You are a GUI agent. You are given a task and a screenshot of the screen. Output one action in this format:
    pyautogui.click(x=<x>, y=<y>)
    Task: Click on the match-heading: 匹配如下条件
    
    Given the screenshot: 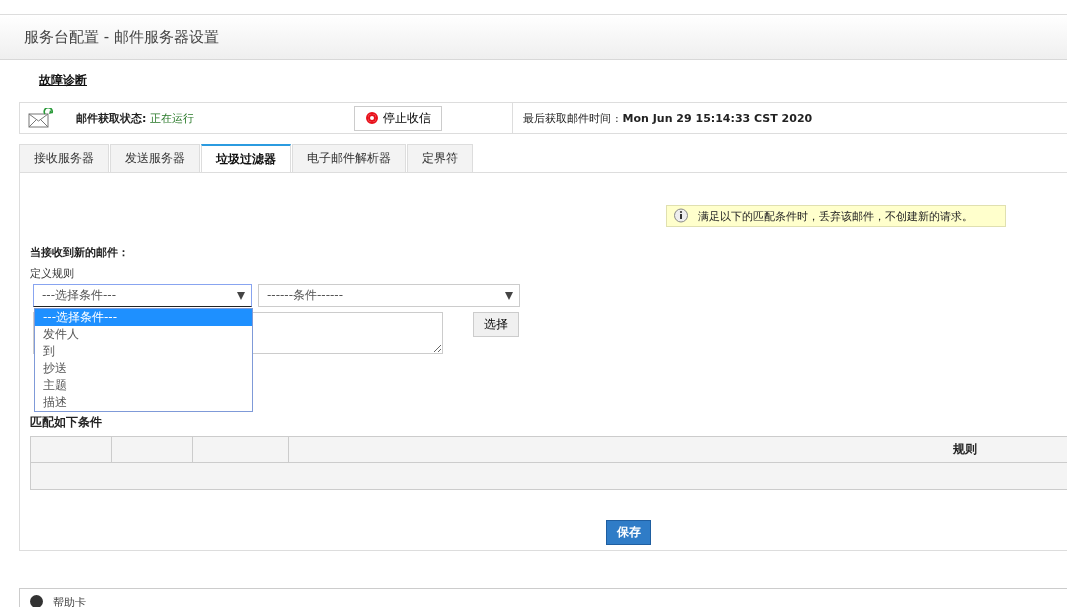 What is the action you would take?
    pyautogui.click(x=66, y=422)
    